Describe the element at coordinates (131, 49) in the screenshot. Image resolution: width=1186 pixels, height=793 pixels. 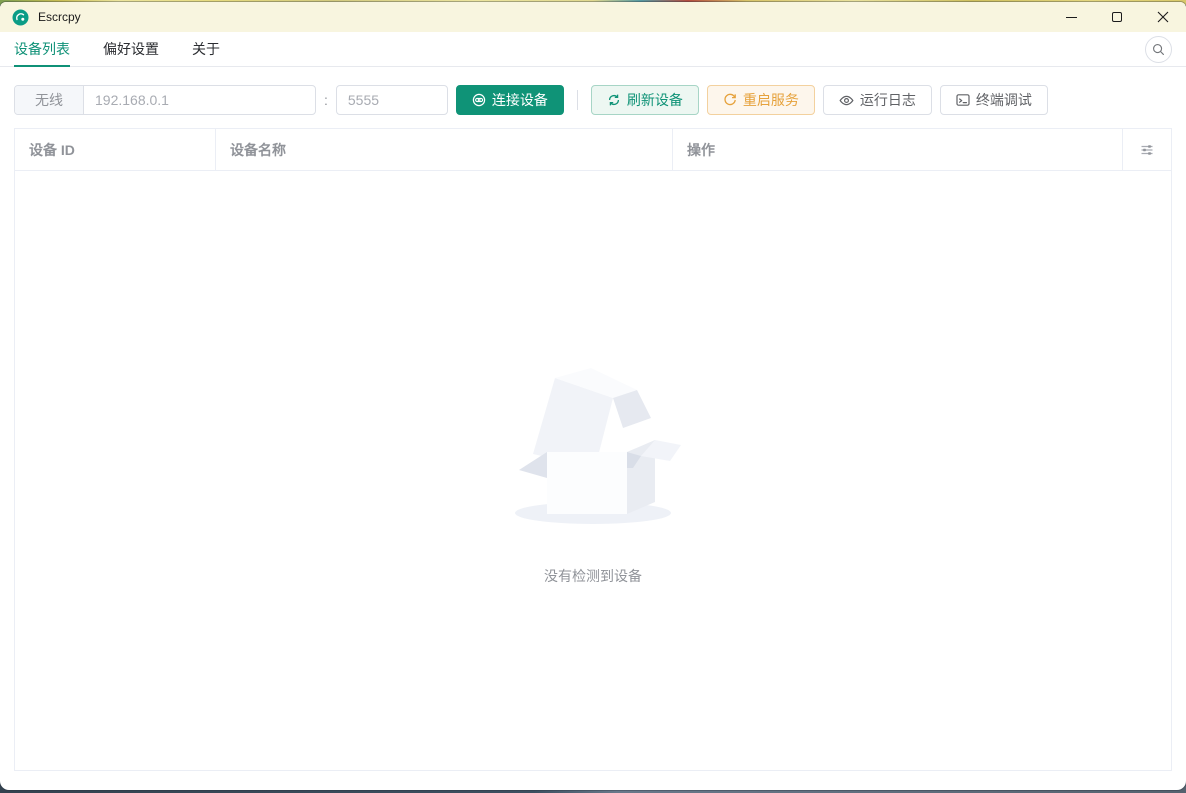
I see `tab-preferences: 偏好设置` at that location.